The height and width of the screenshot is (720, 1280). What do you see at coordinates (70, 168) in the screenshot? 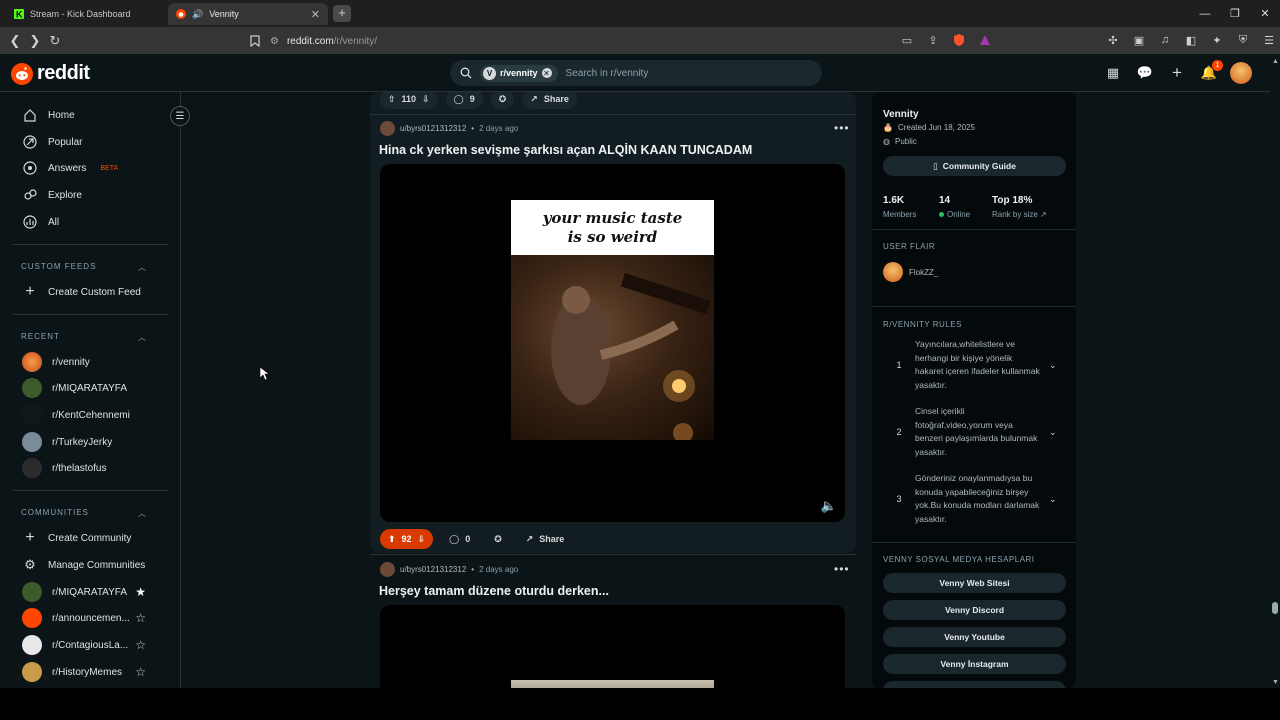
I see `nav-answers: Answers BETA` at bounding box center [70, 168].